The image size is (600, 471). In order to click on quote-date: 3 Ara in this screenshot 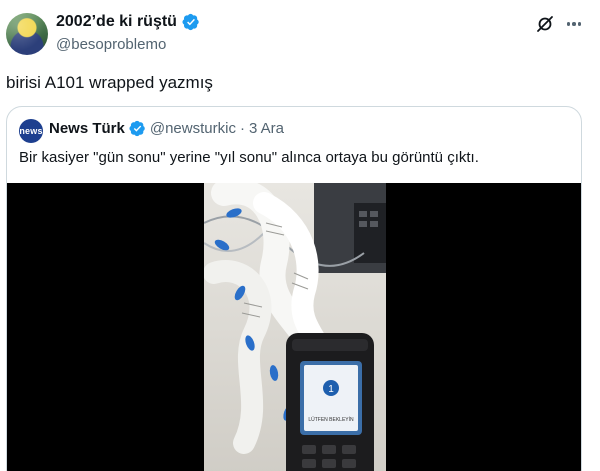, I will do `click(266, 128)`.